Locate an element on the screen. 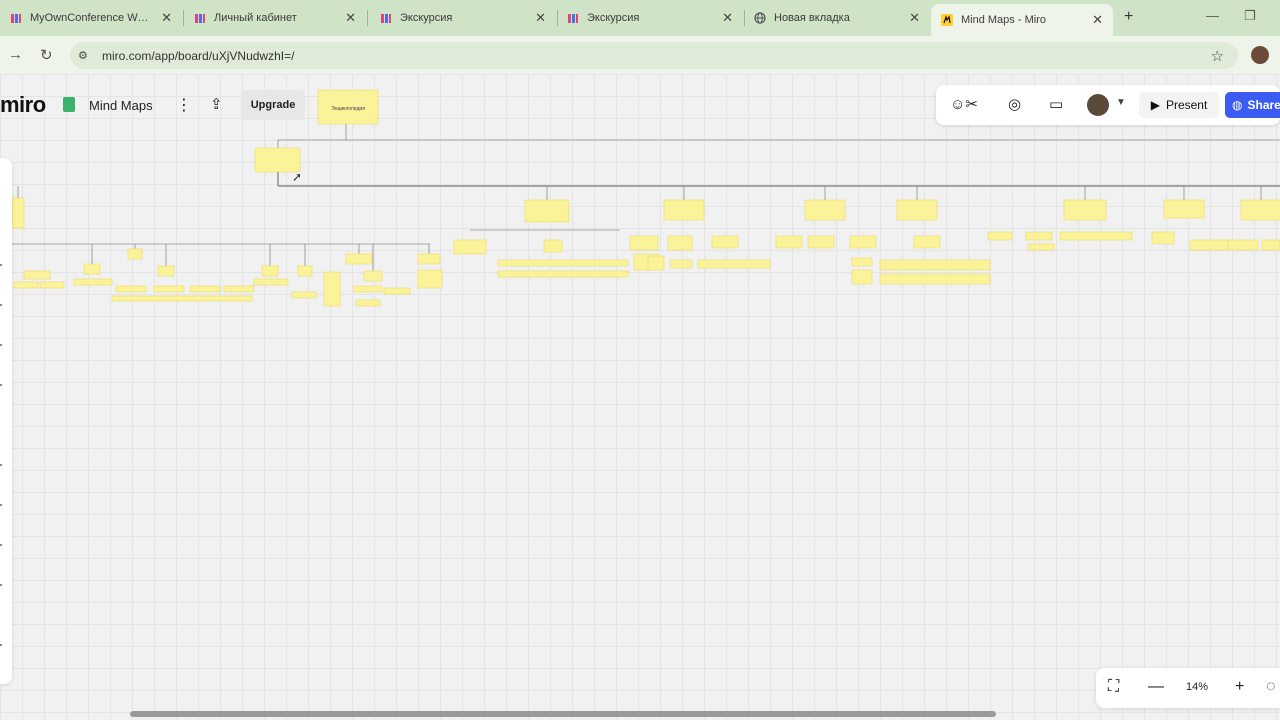 Image resolution: width=1280 pixels, height=720 pixels. present-button: ▶ Present is located at coordinates (1179, 105).